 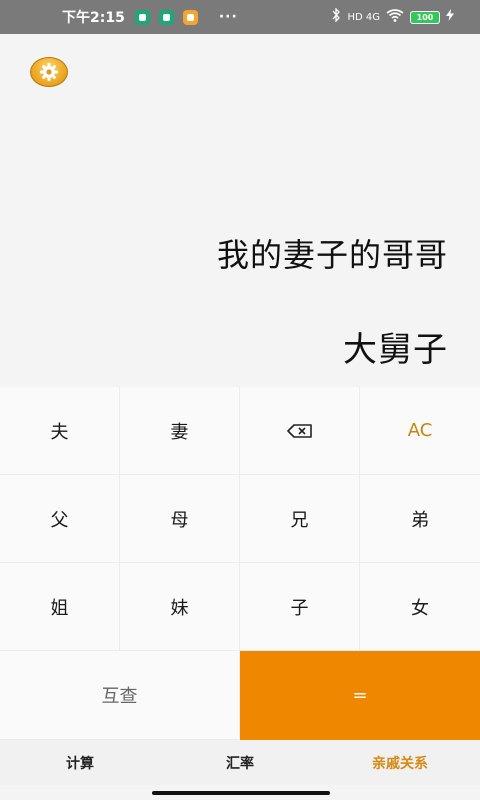 What do you see at coordinates (425, 17) in the screenshot?
I see `battery-icon: 100` at bounding box center [425, 17].